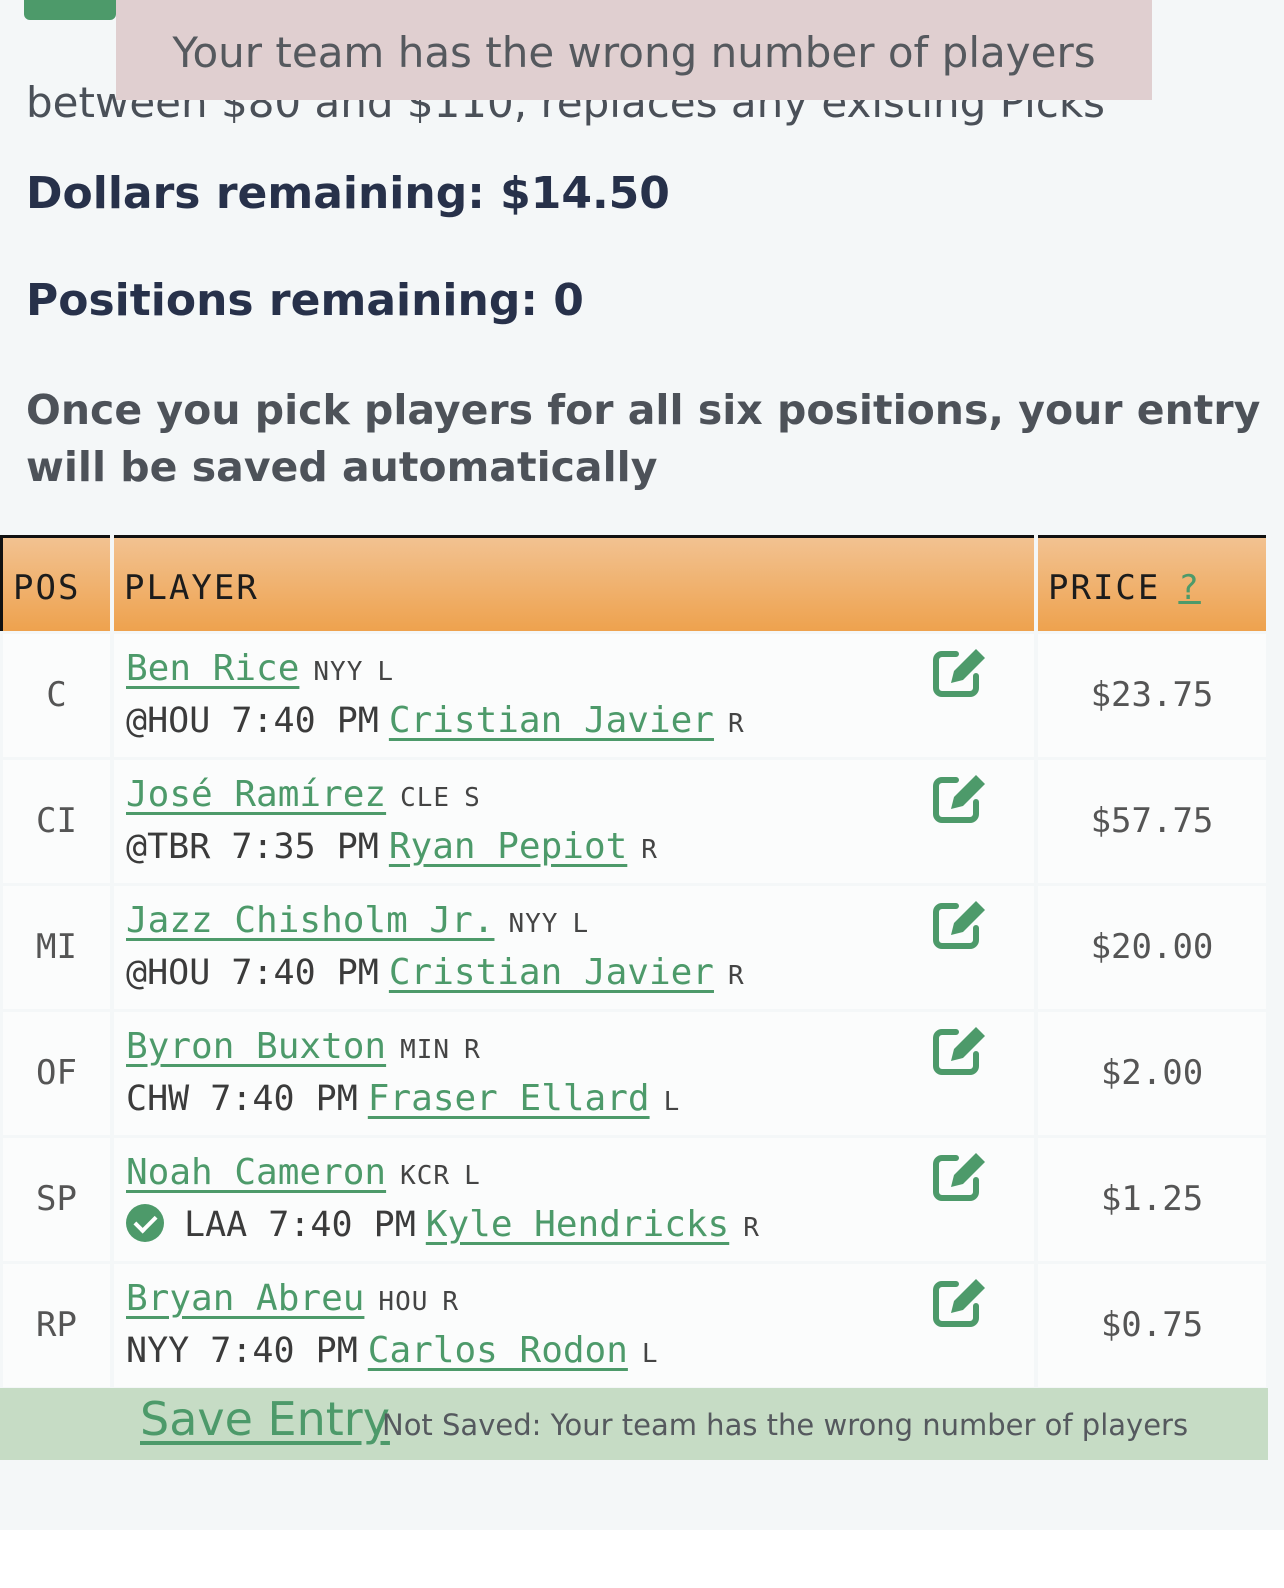 This screenshot has height=1588, width=1284. What do you see at coordinates (56, 695) in the screenshot?
I see `position-cell: C` at bounding box center [56, 695].